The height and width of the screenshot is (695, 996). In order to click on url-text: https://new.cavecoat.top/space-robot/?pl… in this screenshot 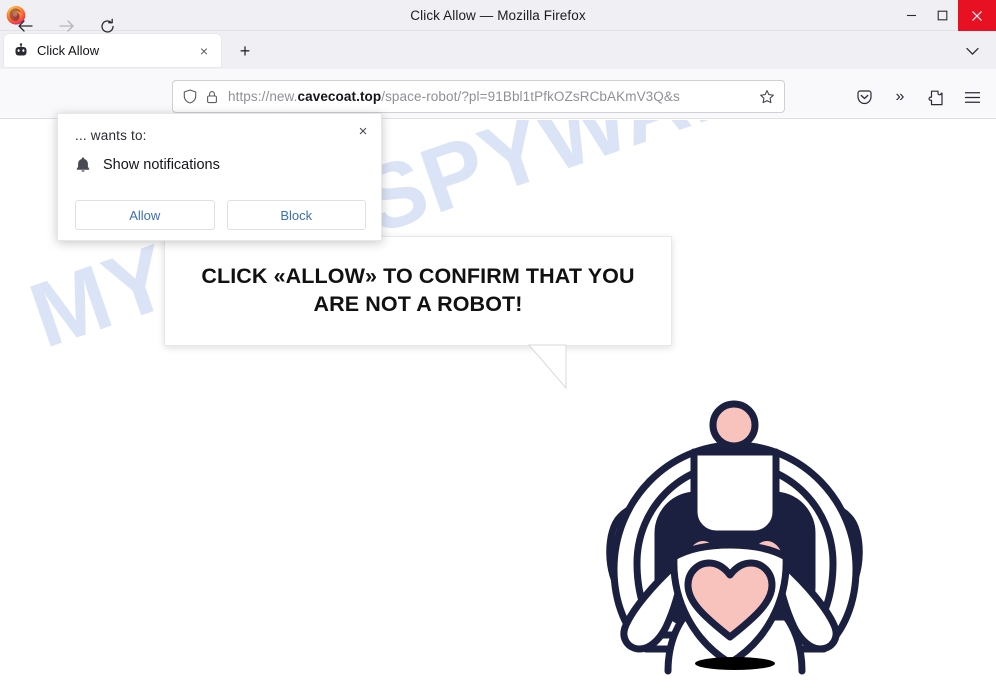, I will do `click(490, 96)`.